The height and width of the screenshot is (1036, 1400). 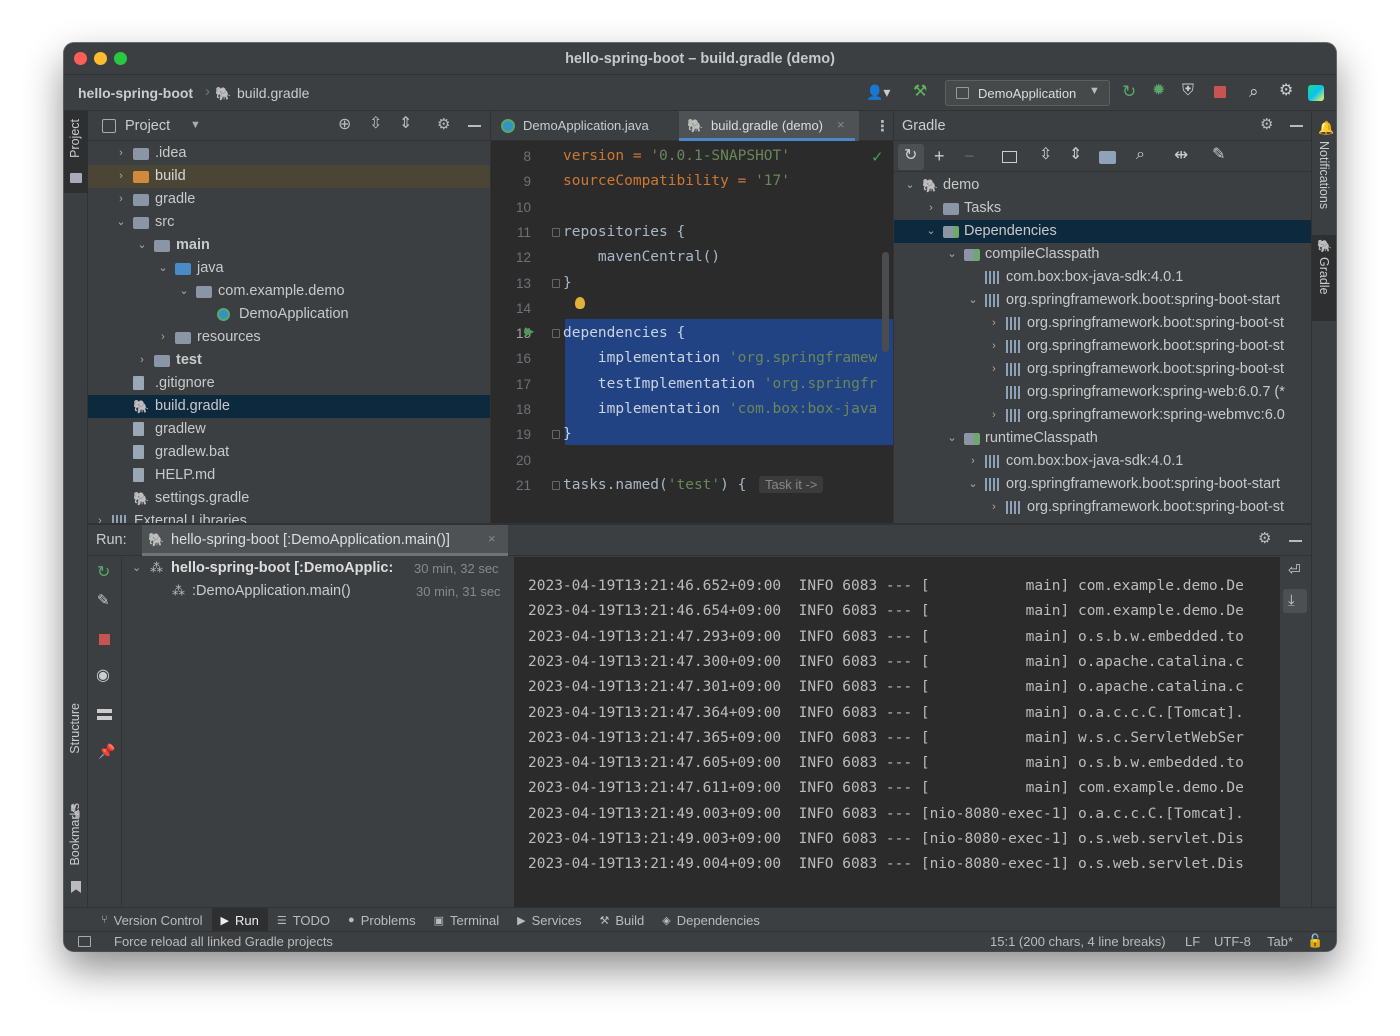 I want to click on line-separator: LF, so click(x=1192, y=941).